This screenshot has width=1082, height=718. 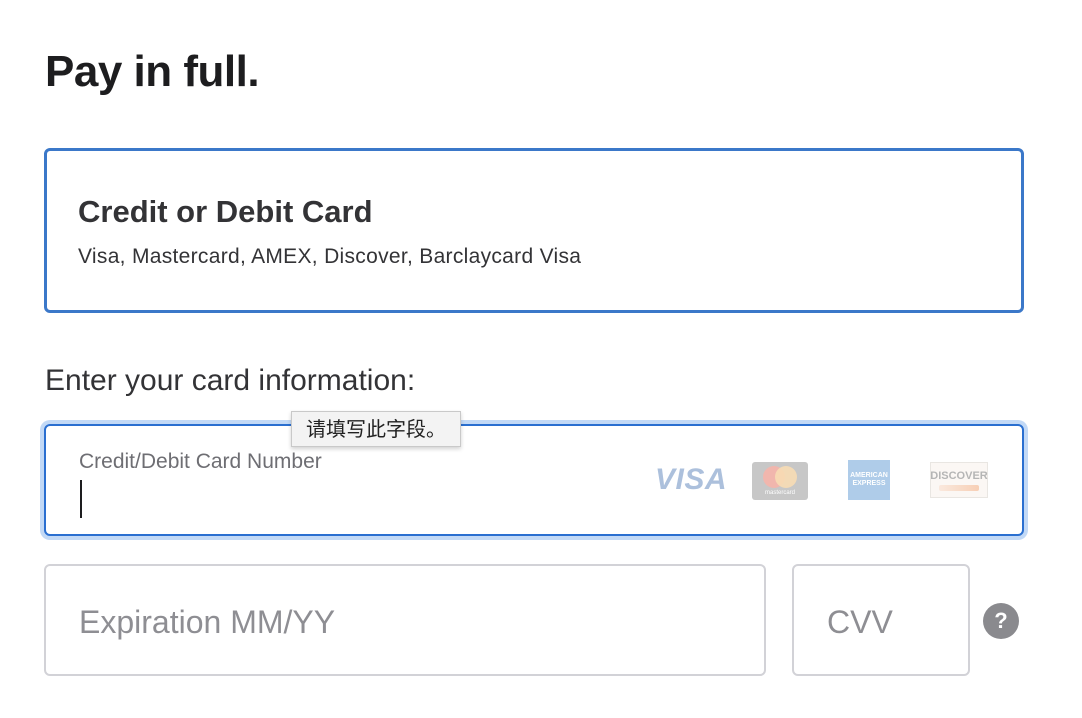 What do you see at coordinates (779, 493) in the screenshot?
I see `mastercard-wordmark: mastercard` at bounding box center [779, 493].